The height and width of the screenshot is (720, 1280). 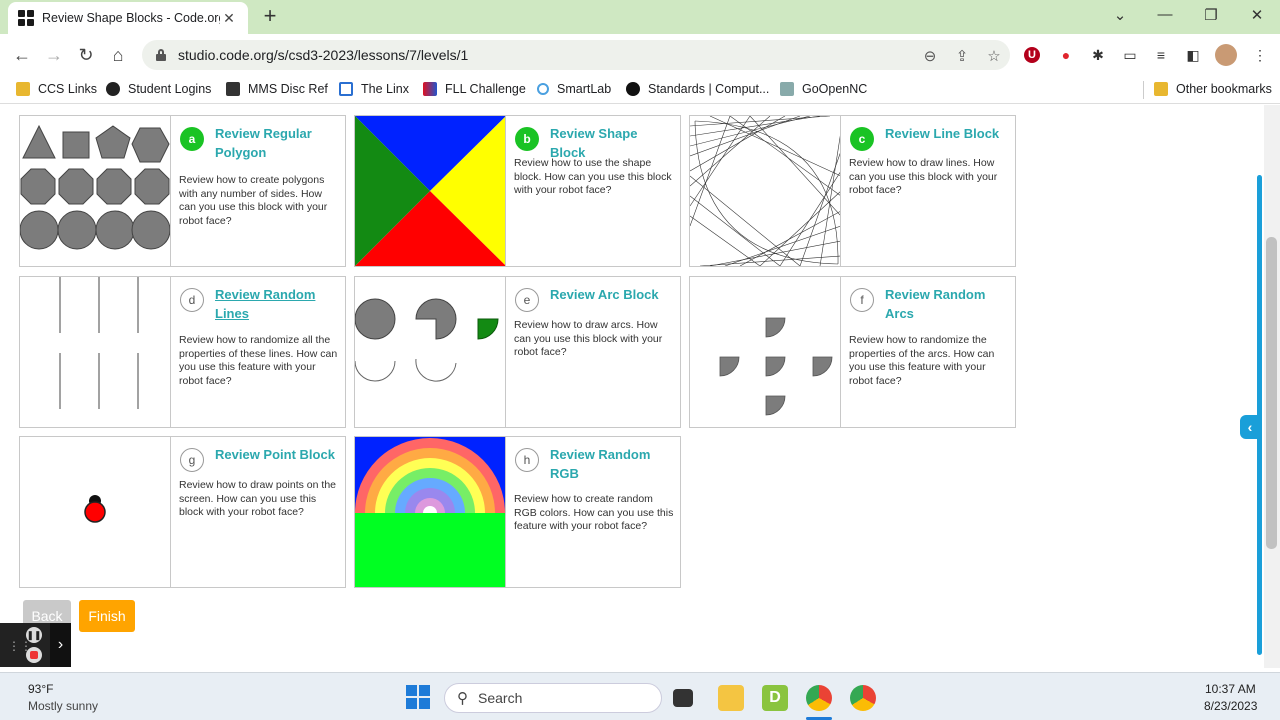 I want to click on status-badge: g, so click(x=192, y=460).